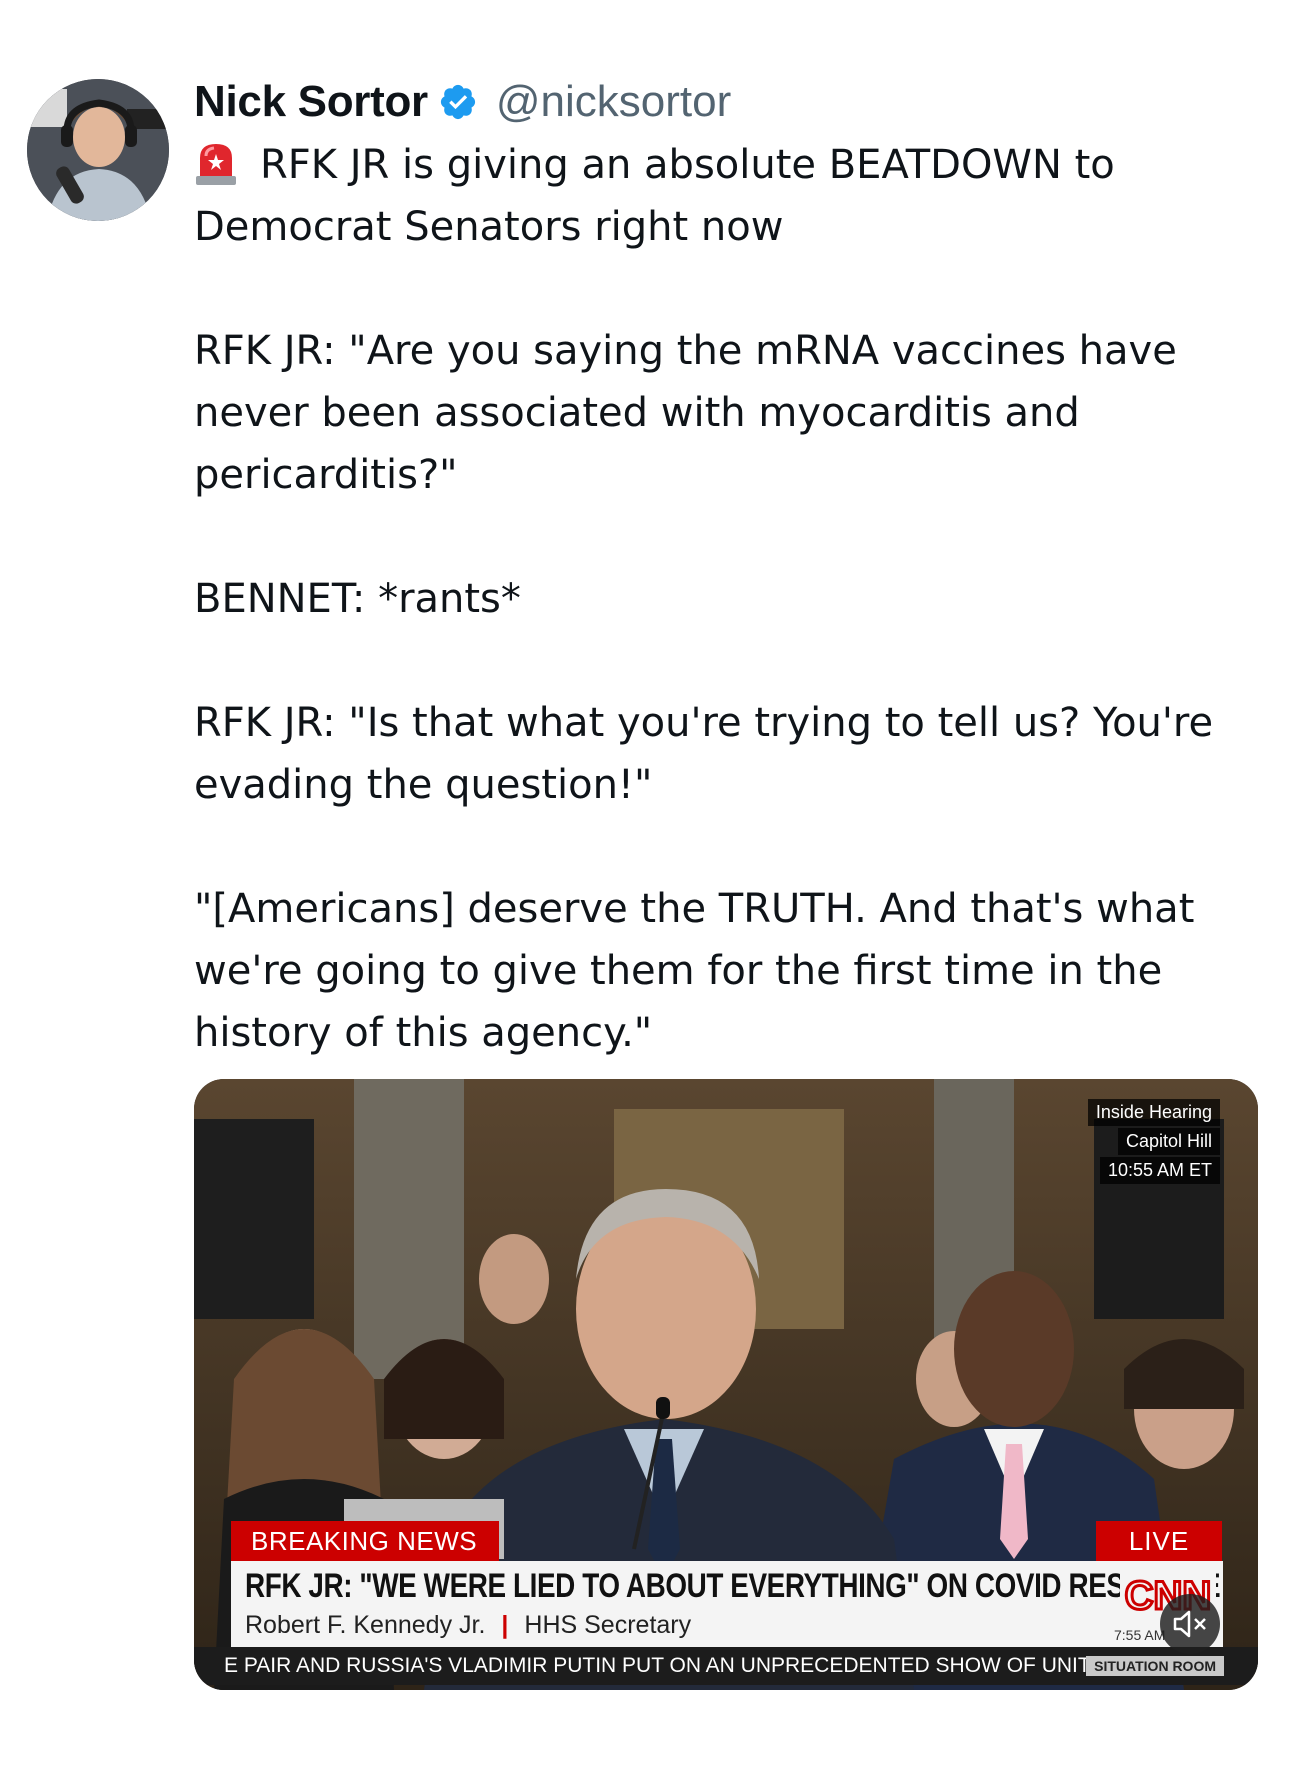  What do you see at coordinates (216, 164) in the screenshot?
I see `siren-emoji-icon` at bounding box center [216, 164].